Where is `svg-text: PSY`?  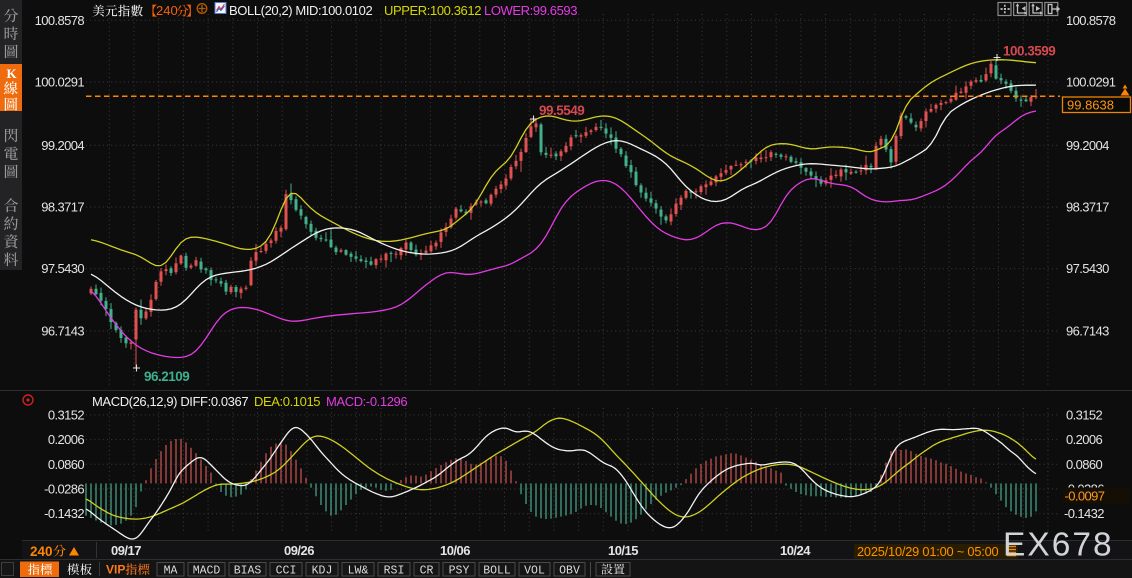
svg-text: PSY is located at coordinates (459, 571).